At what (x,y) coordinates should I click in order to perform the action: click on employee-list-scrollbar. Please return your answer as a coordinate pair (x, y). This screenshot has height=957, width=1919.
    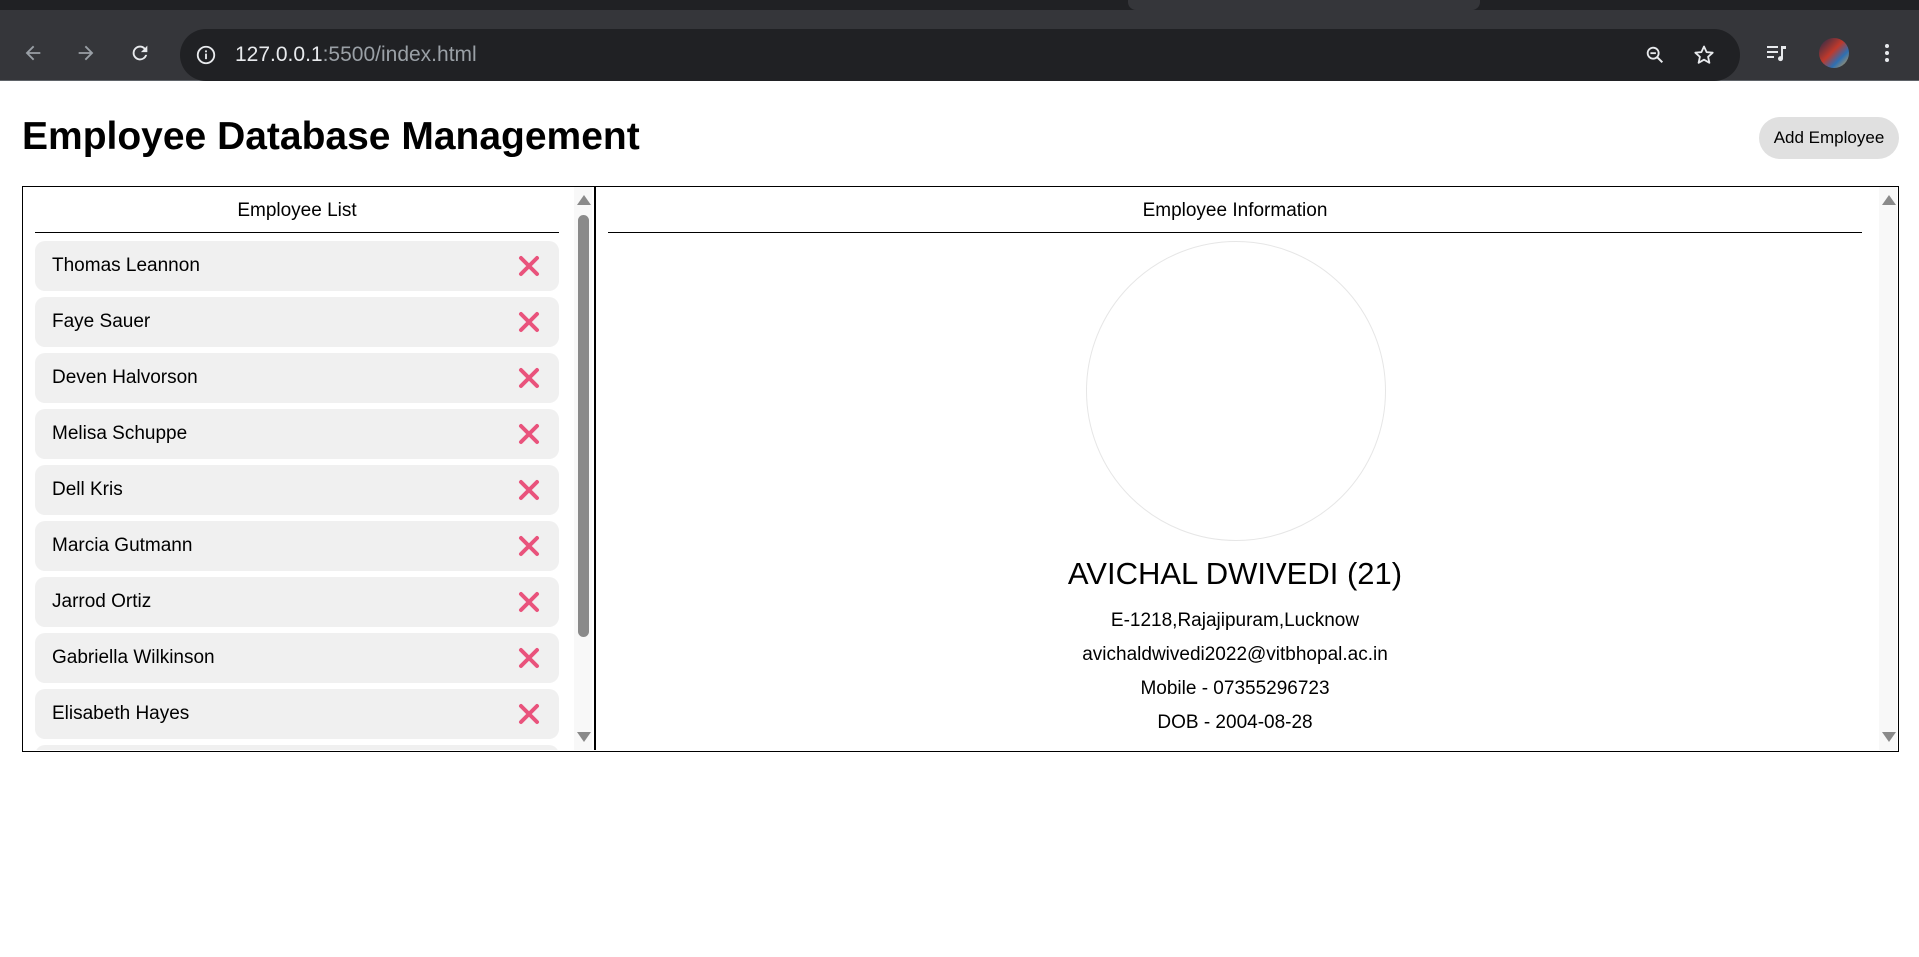
    Looking at the image, I should click on (583, 468).